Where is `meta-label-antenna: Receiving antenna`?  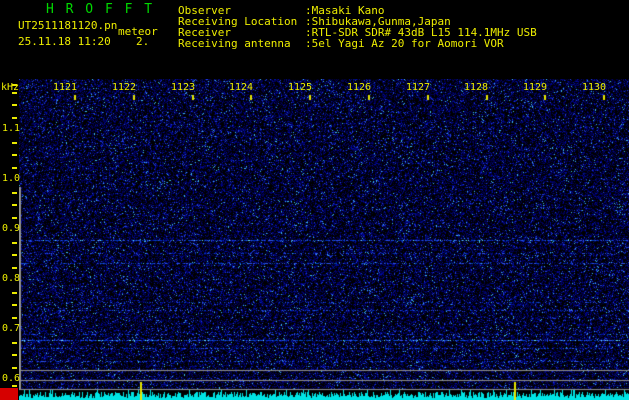 meta-label-antenna: Receiving antenna is located at coordinates (234, 43).